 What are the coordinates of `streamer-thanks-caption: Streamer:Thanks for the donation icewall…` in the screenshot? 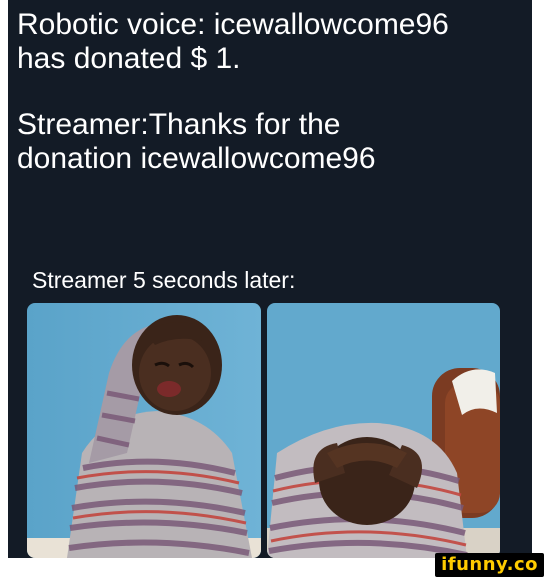 It's located at (196, 142).